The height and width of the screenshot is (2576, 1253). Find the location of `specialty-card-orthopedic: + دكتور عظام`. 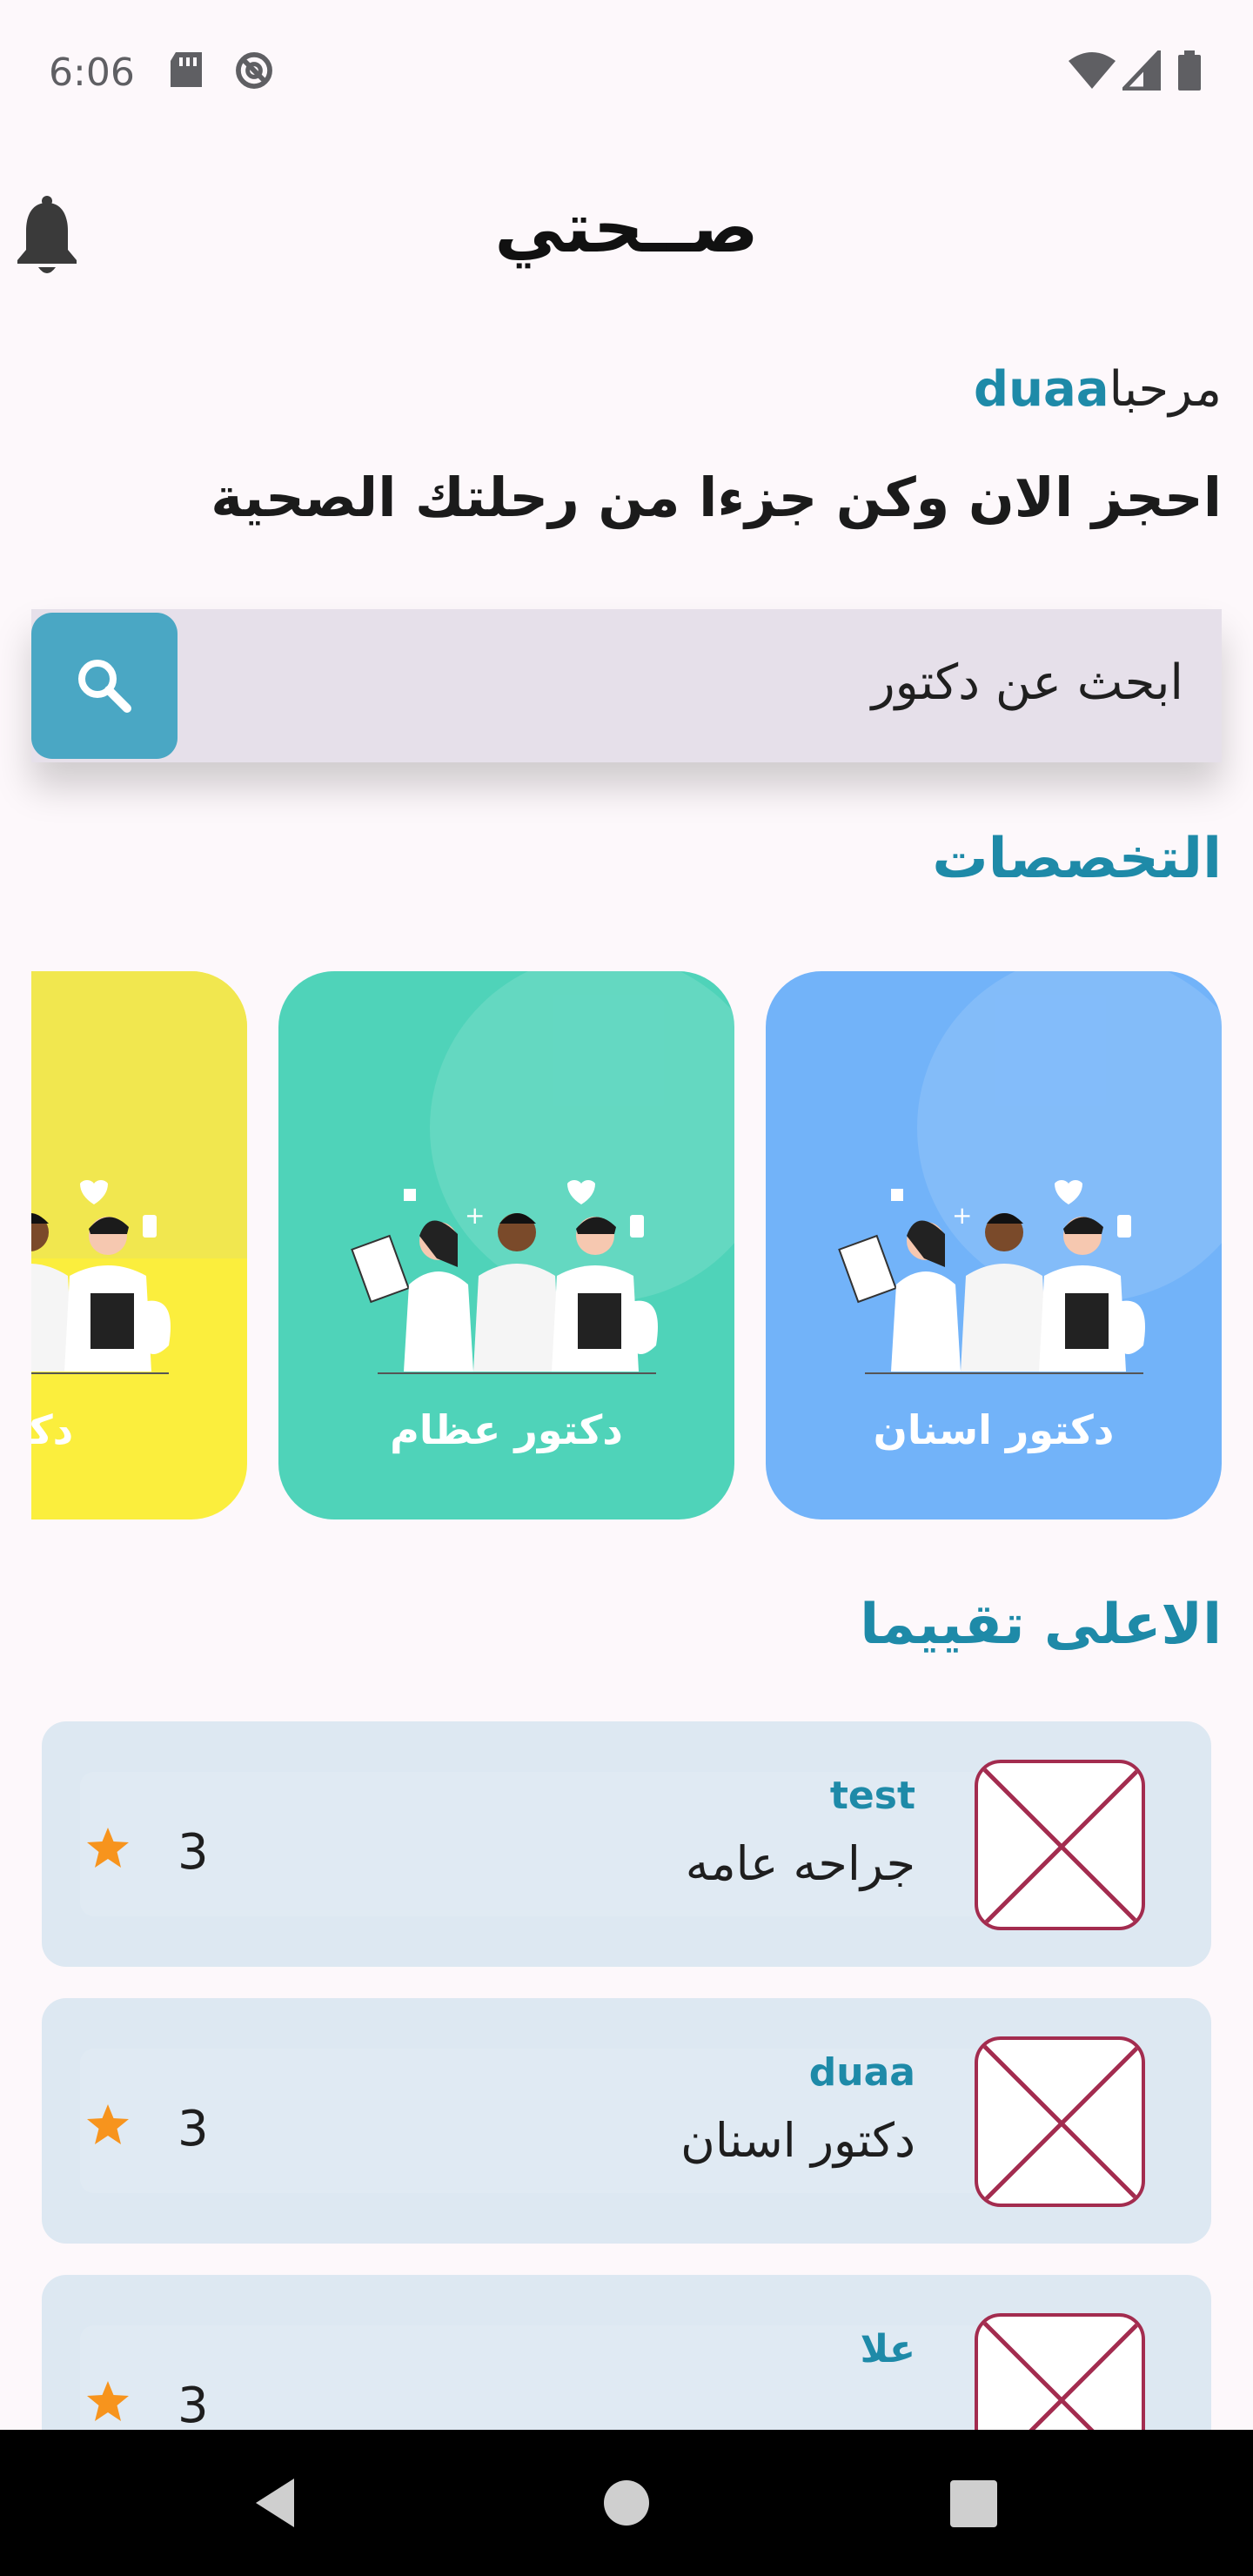

specialty-card-orthopedic: + دكتور عظام is located at coordinates (506, 1245).